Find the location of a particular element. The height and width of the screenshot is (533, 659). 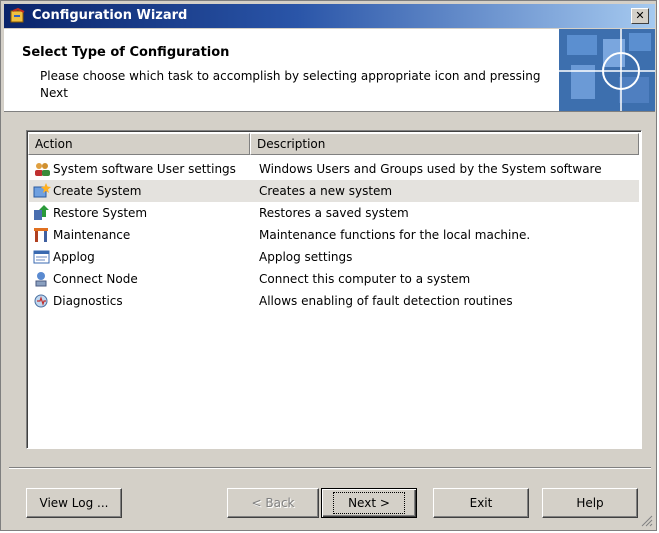

next-button: Next > is located at coordinates (369, 503).